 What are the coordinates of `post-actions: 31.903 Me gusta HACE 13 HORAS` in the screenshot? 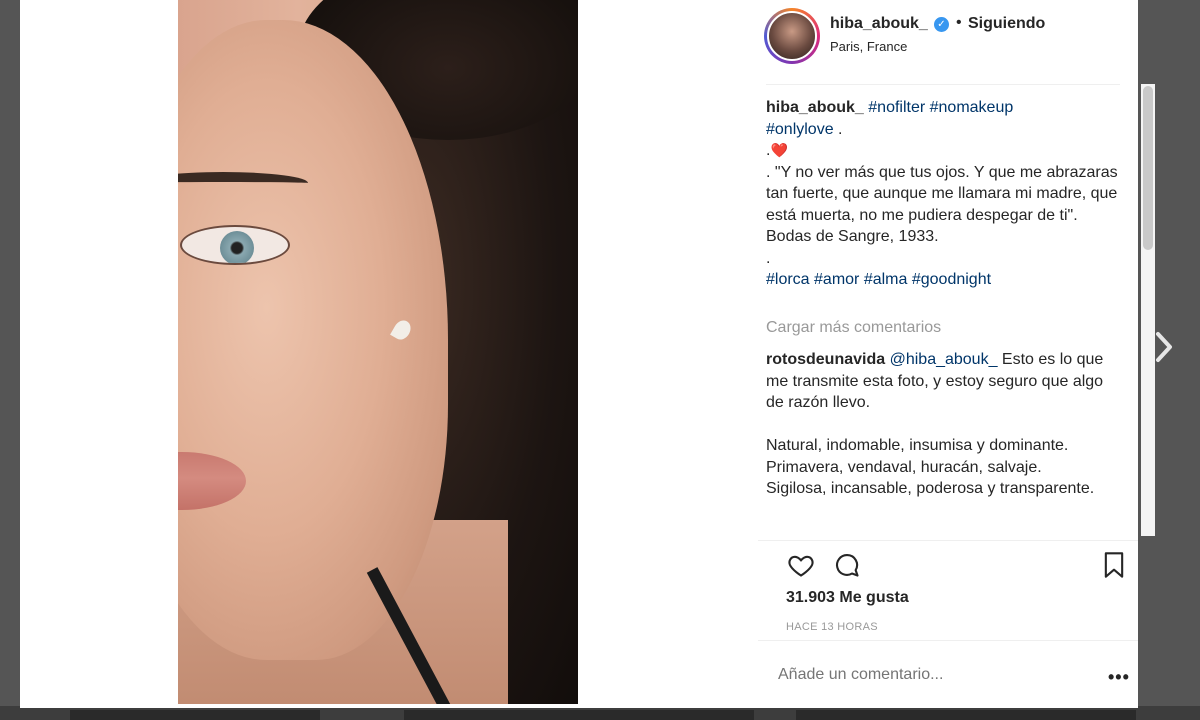 It's located at (948, 590).